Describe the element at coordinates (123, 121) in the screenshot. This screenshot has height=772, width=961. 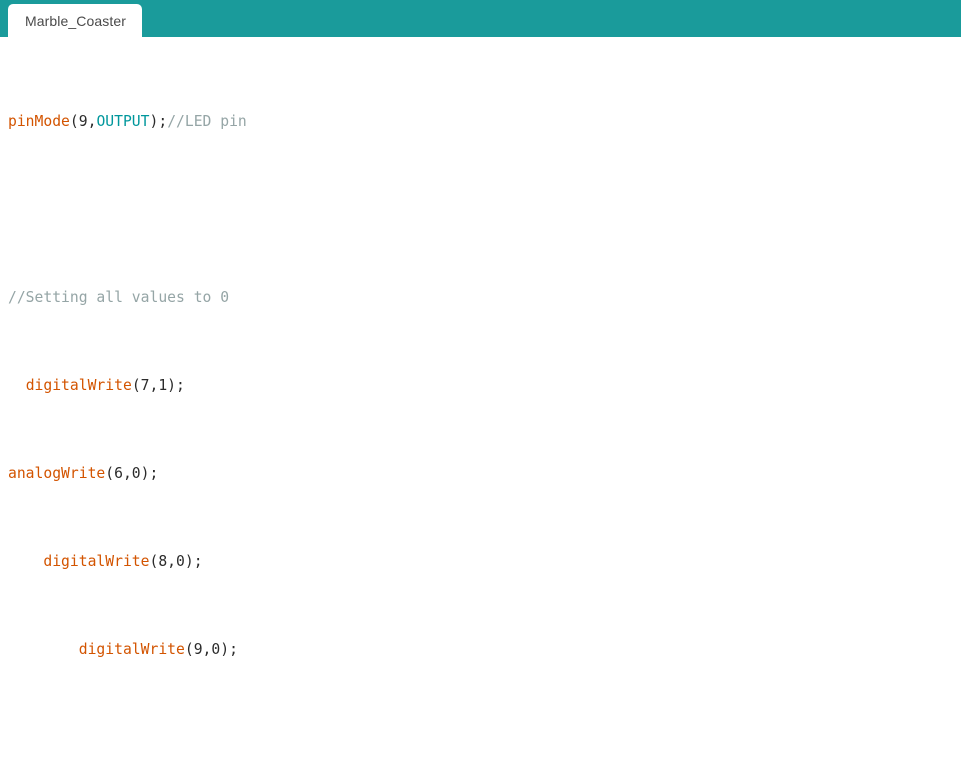
I see `token-constant: OUTPUT` at that location.